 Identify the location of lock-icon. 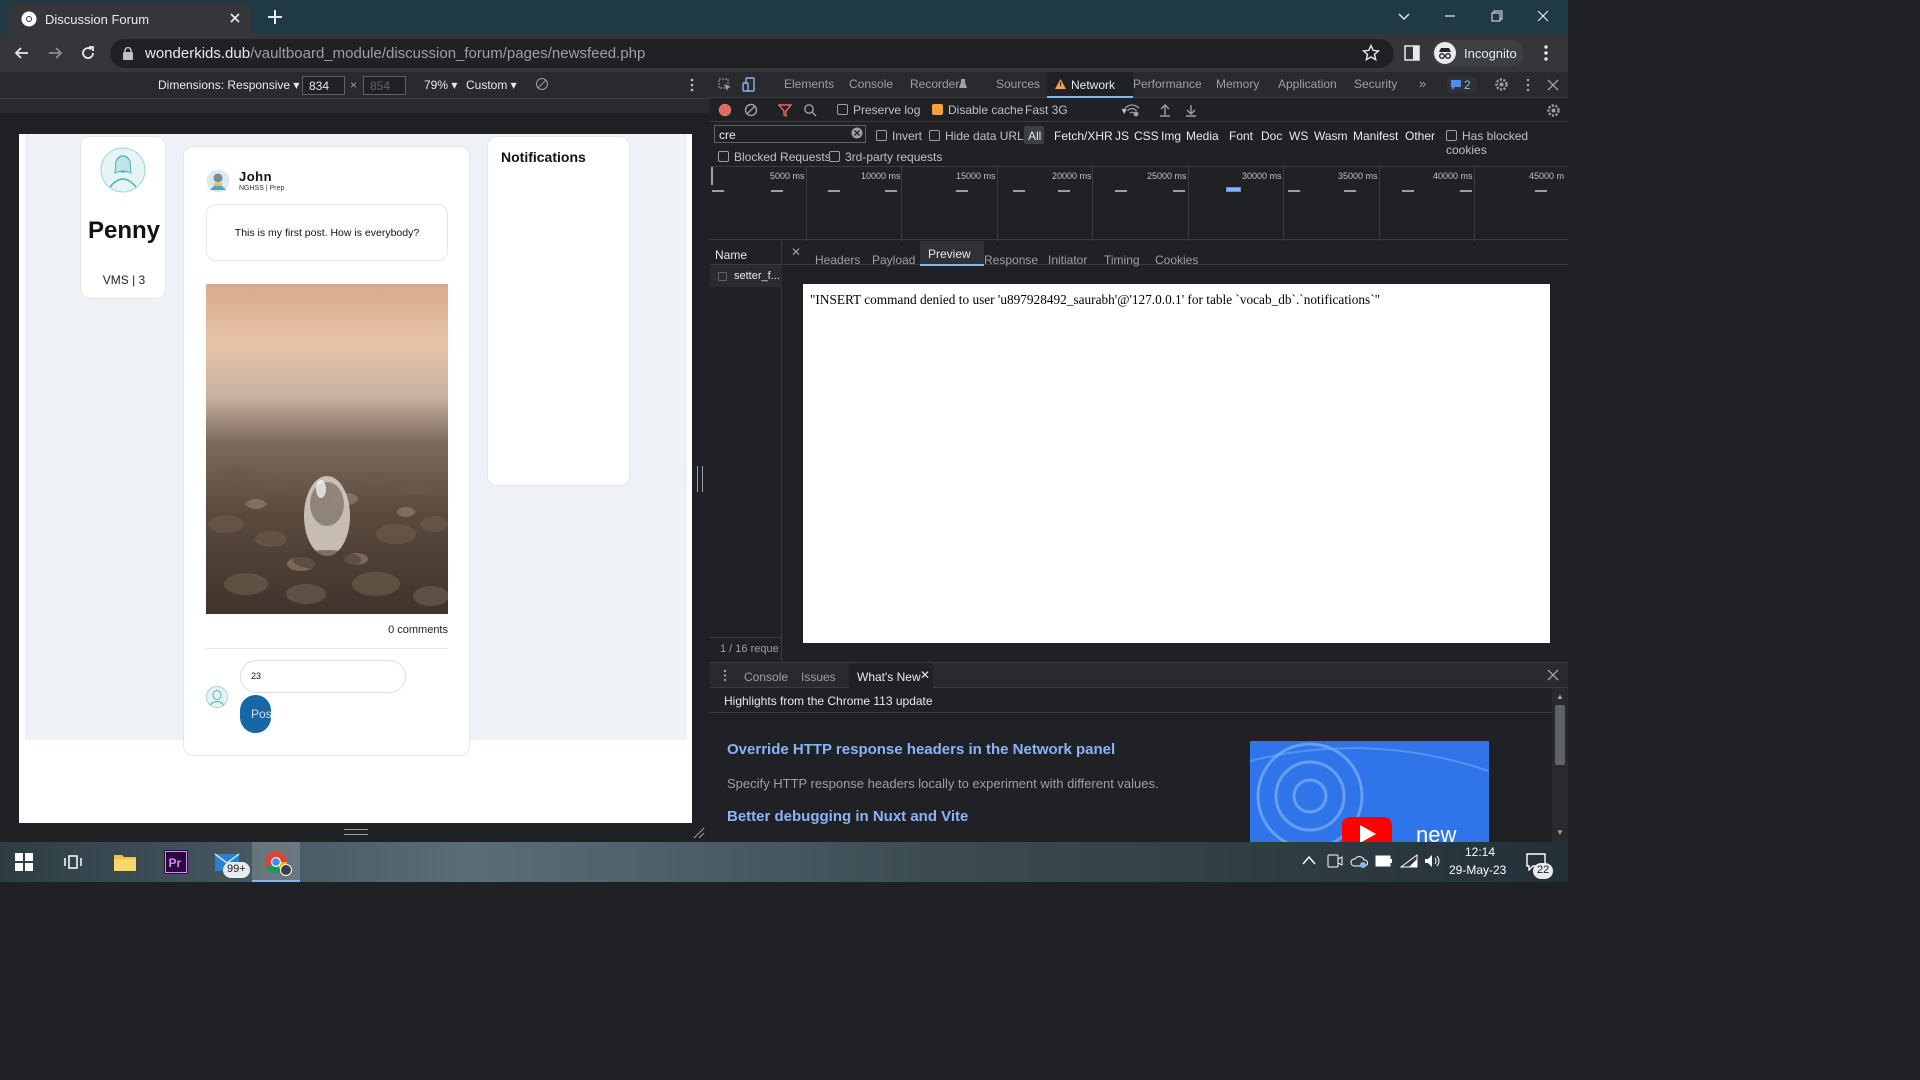
(128, 53).